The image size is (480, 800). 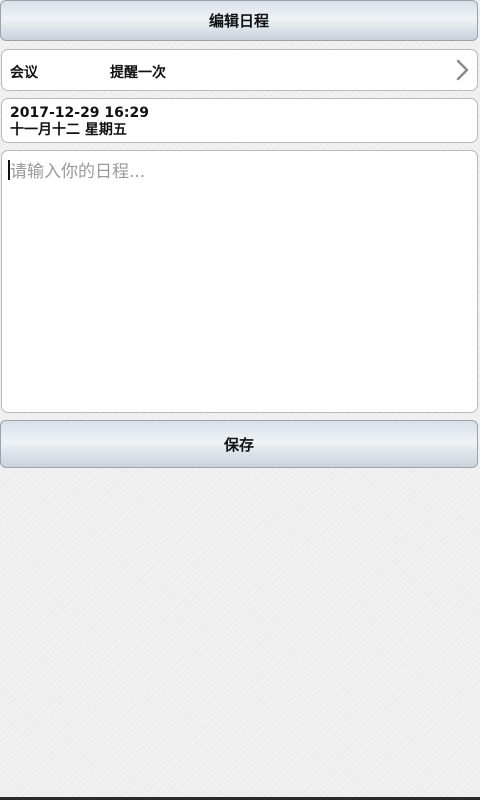 I want to click on text-cursor, so click(x=9, y=170).